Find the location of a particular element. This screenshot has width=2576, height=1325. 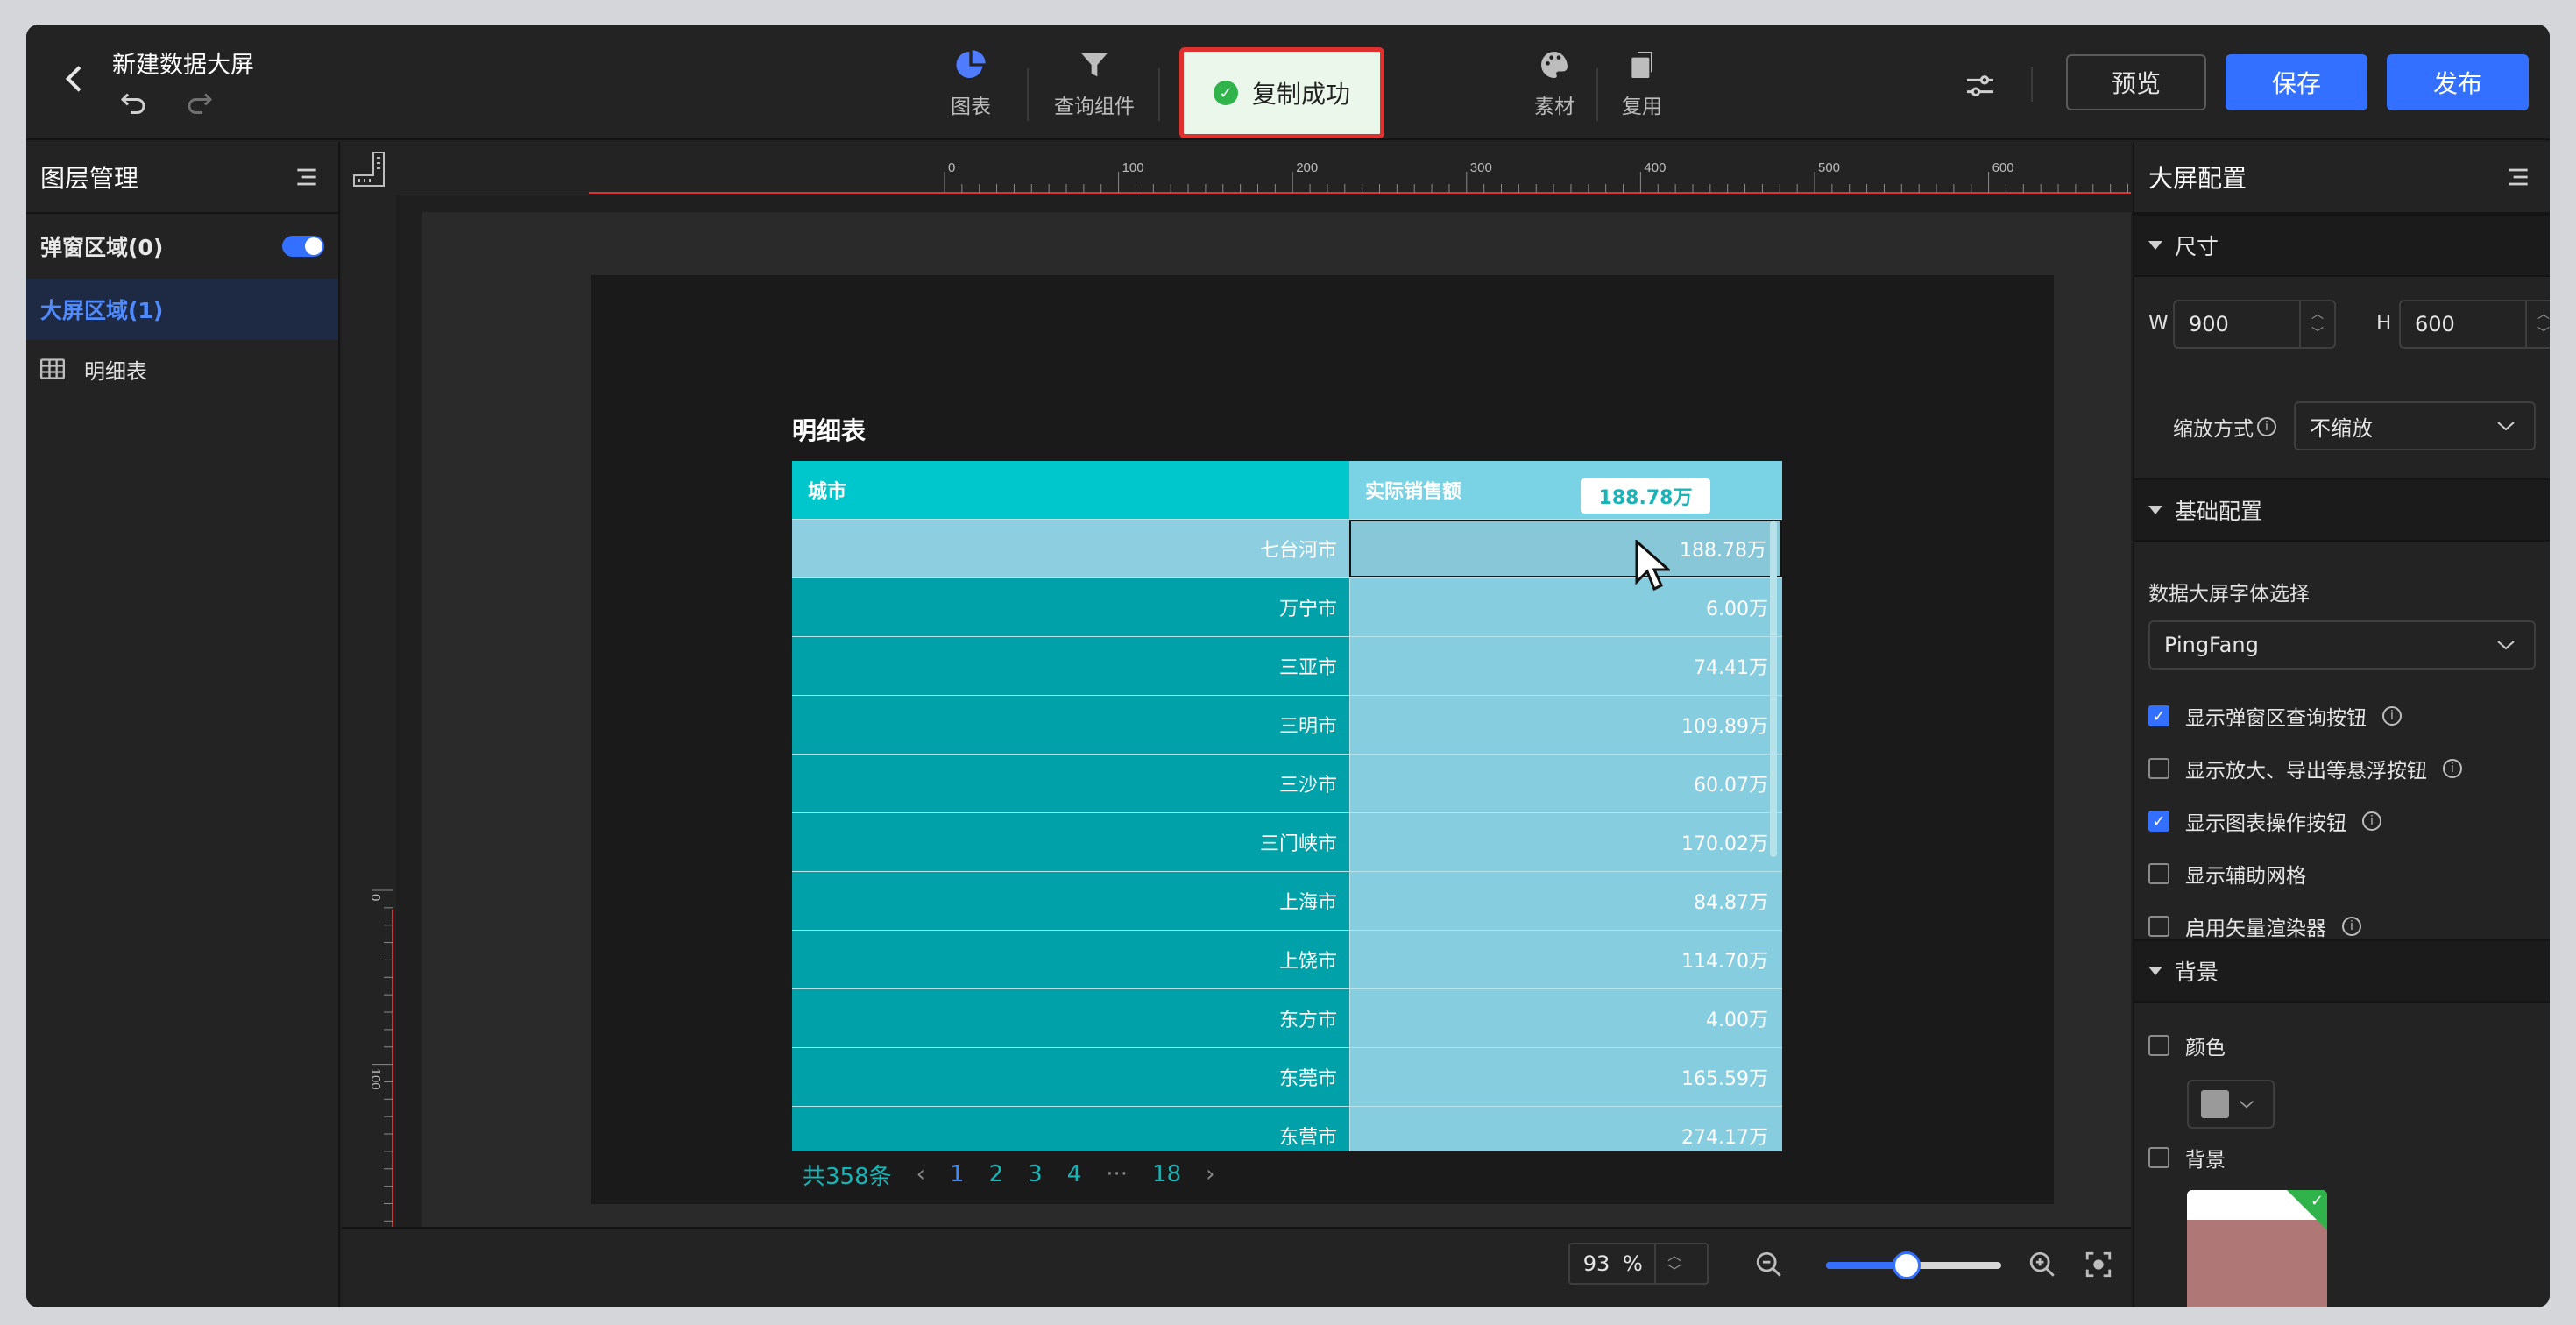

cell-city: 万宁市 is located at coordinates (1070, 607).